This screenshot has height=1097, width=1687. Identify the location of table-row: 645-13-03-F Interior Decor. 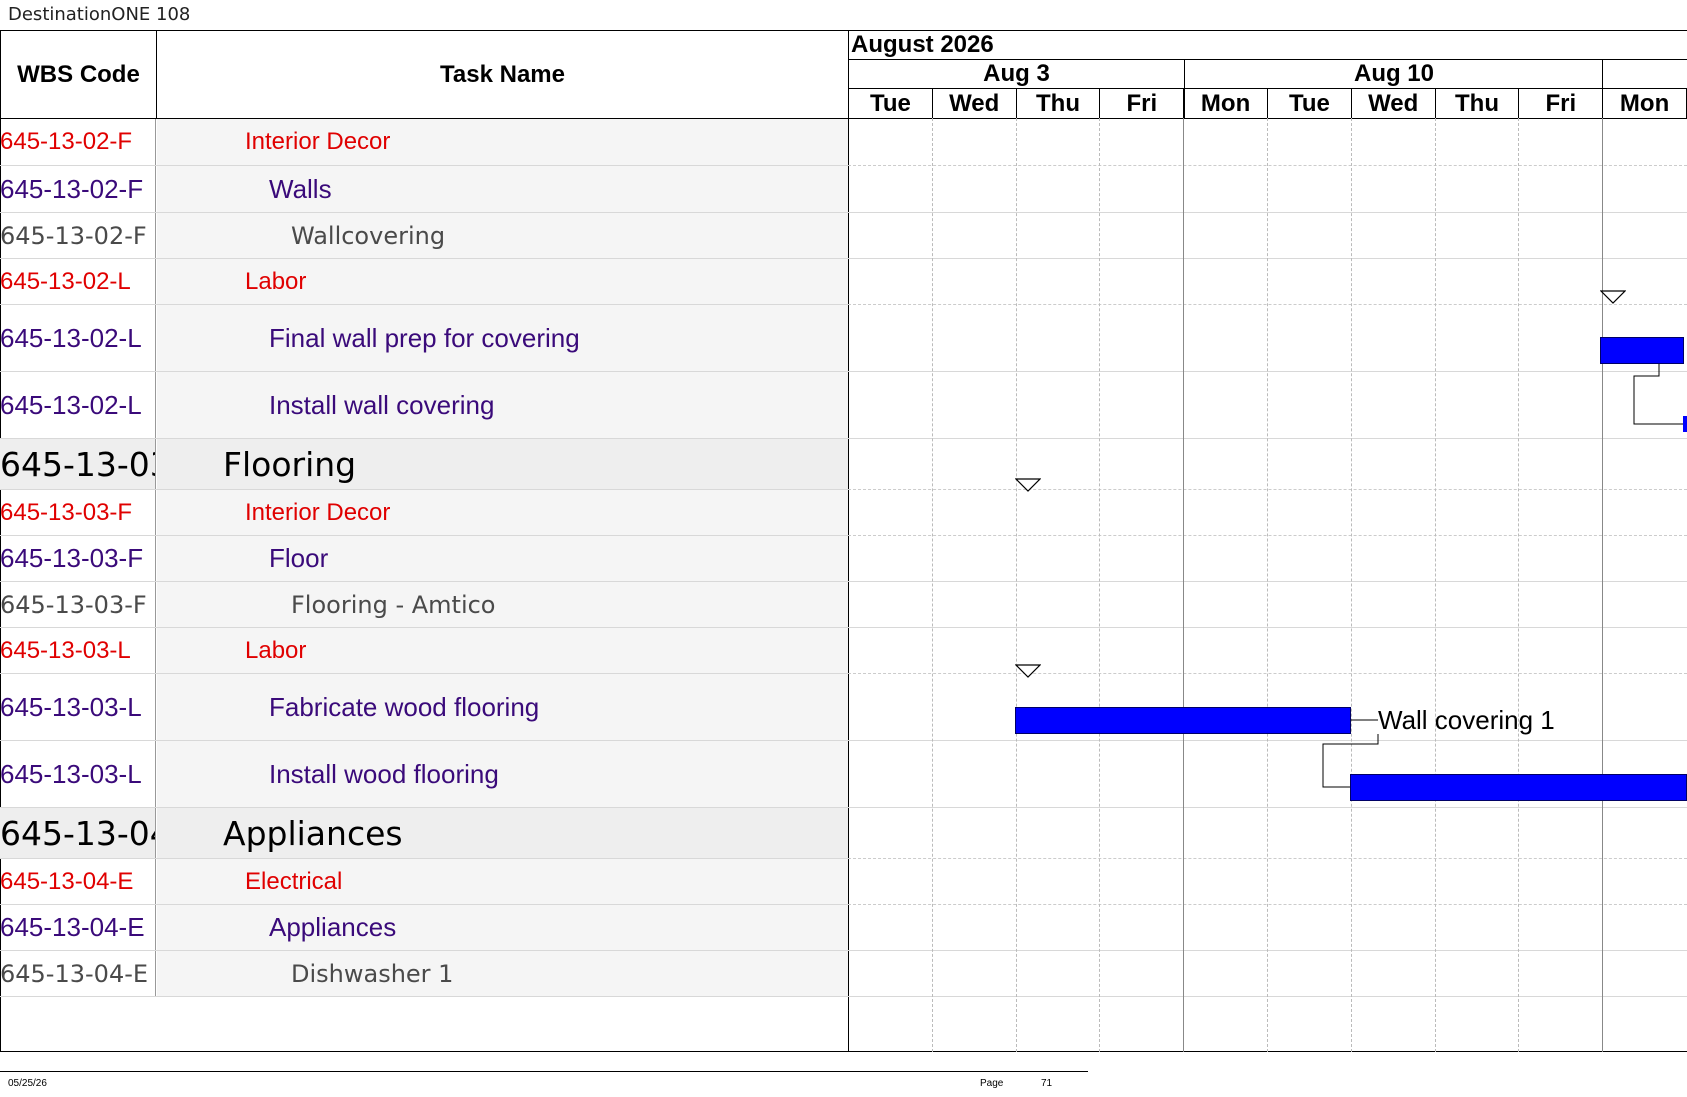
(424, 513).